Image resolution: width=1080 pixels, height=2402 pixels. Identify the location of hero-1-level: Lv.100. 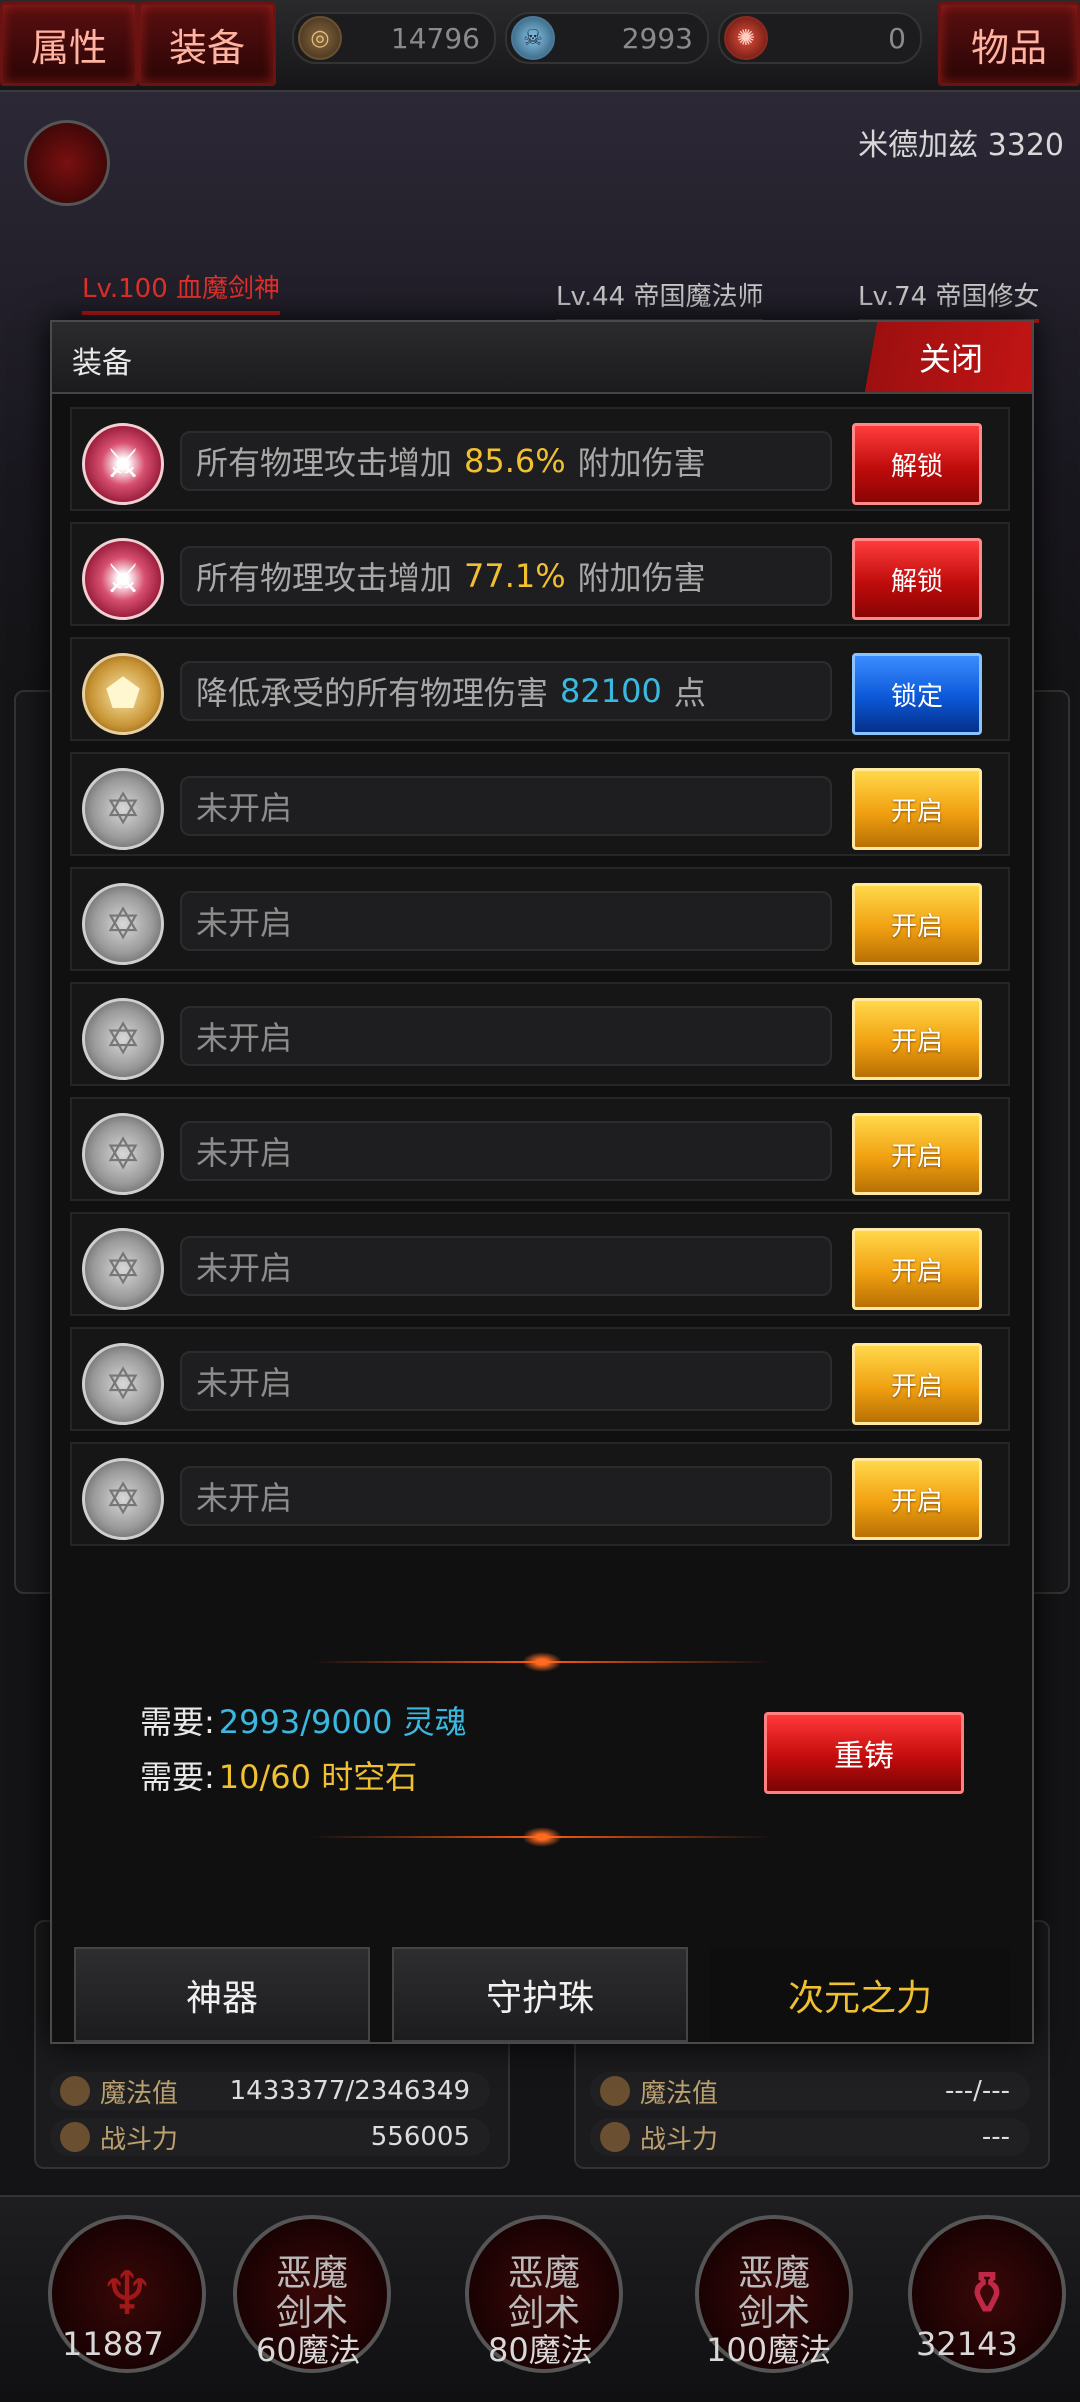
(125, 289).